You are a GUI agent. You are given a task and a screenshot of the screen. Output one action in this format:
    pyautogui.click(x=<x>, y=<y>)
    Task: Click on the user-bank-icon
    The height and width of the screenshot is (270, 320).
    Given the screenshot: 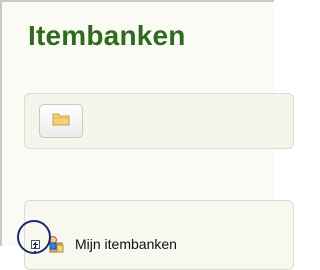 What is the action you would take?
    pyautogui.click(x=56, y=244)
    